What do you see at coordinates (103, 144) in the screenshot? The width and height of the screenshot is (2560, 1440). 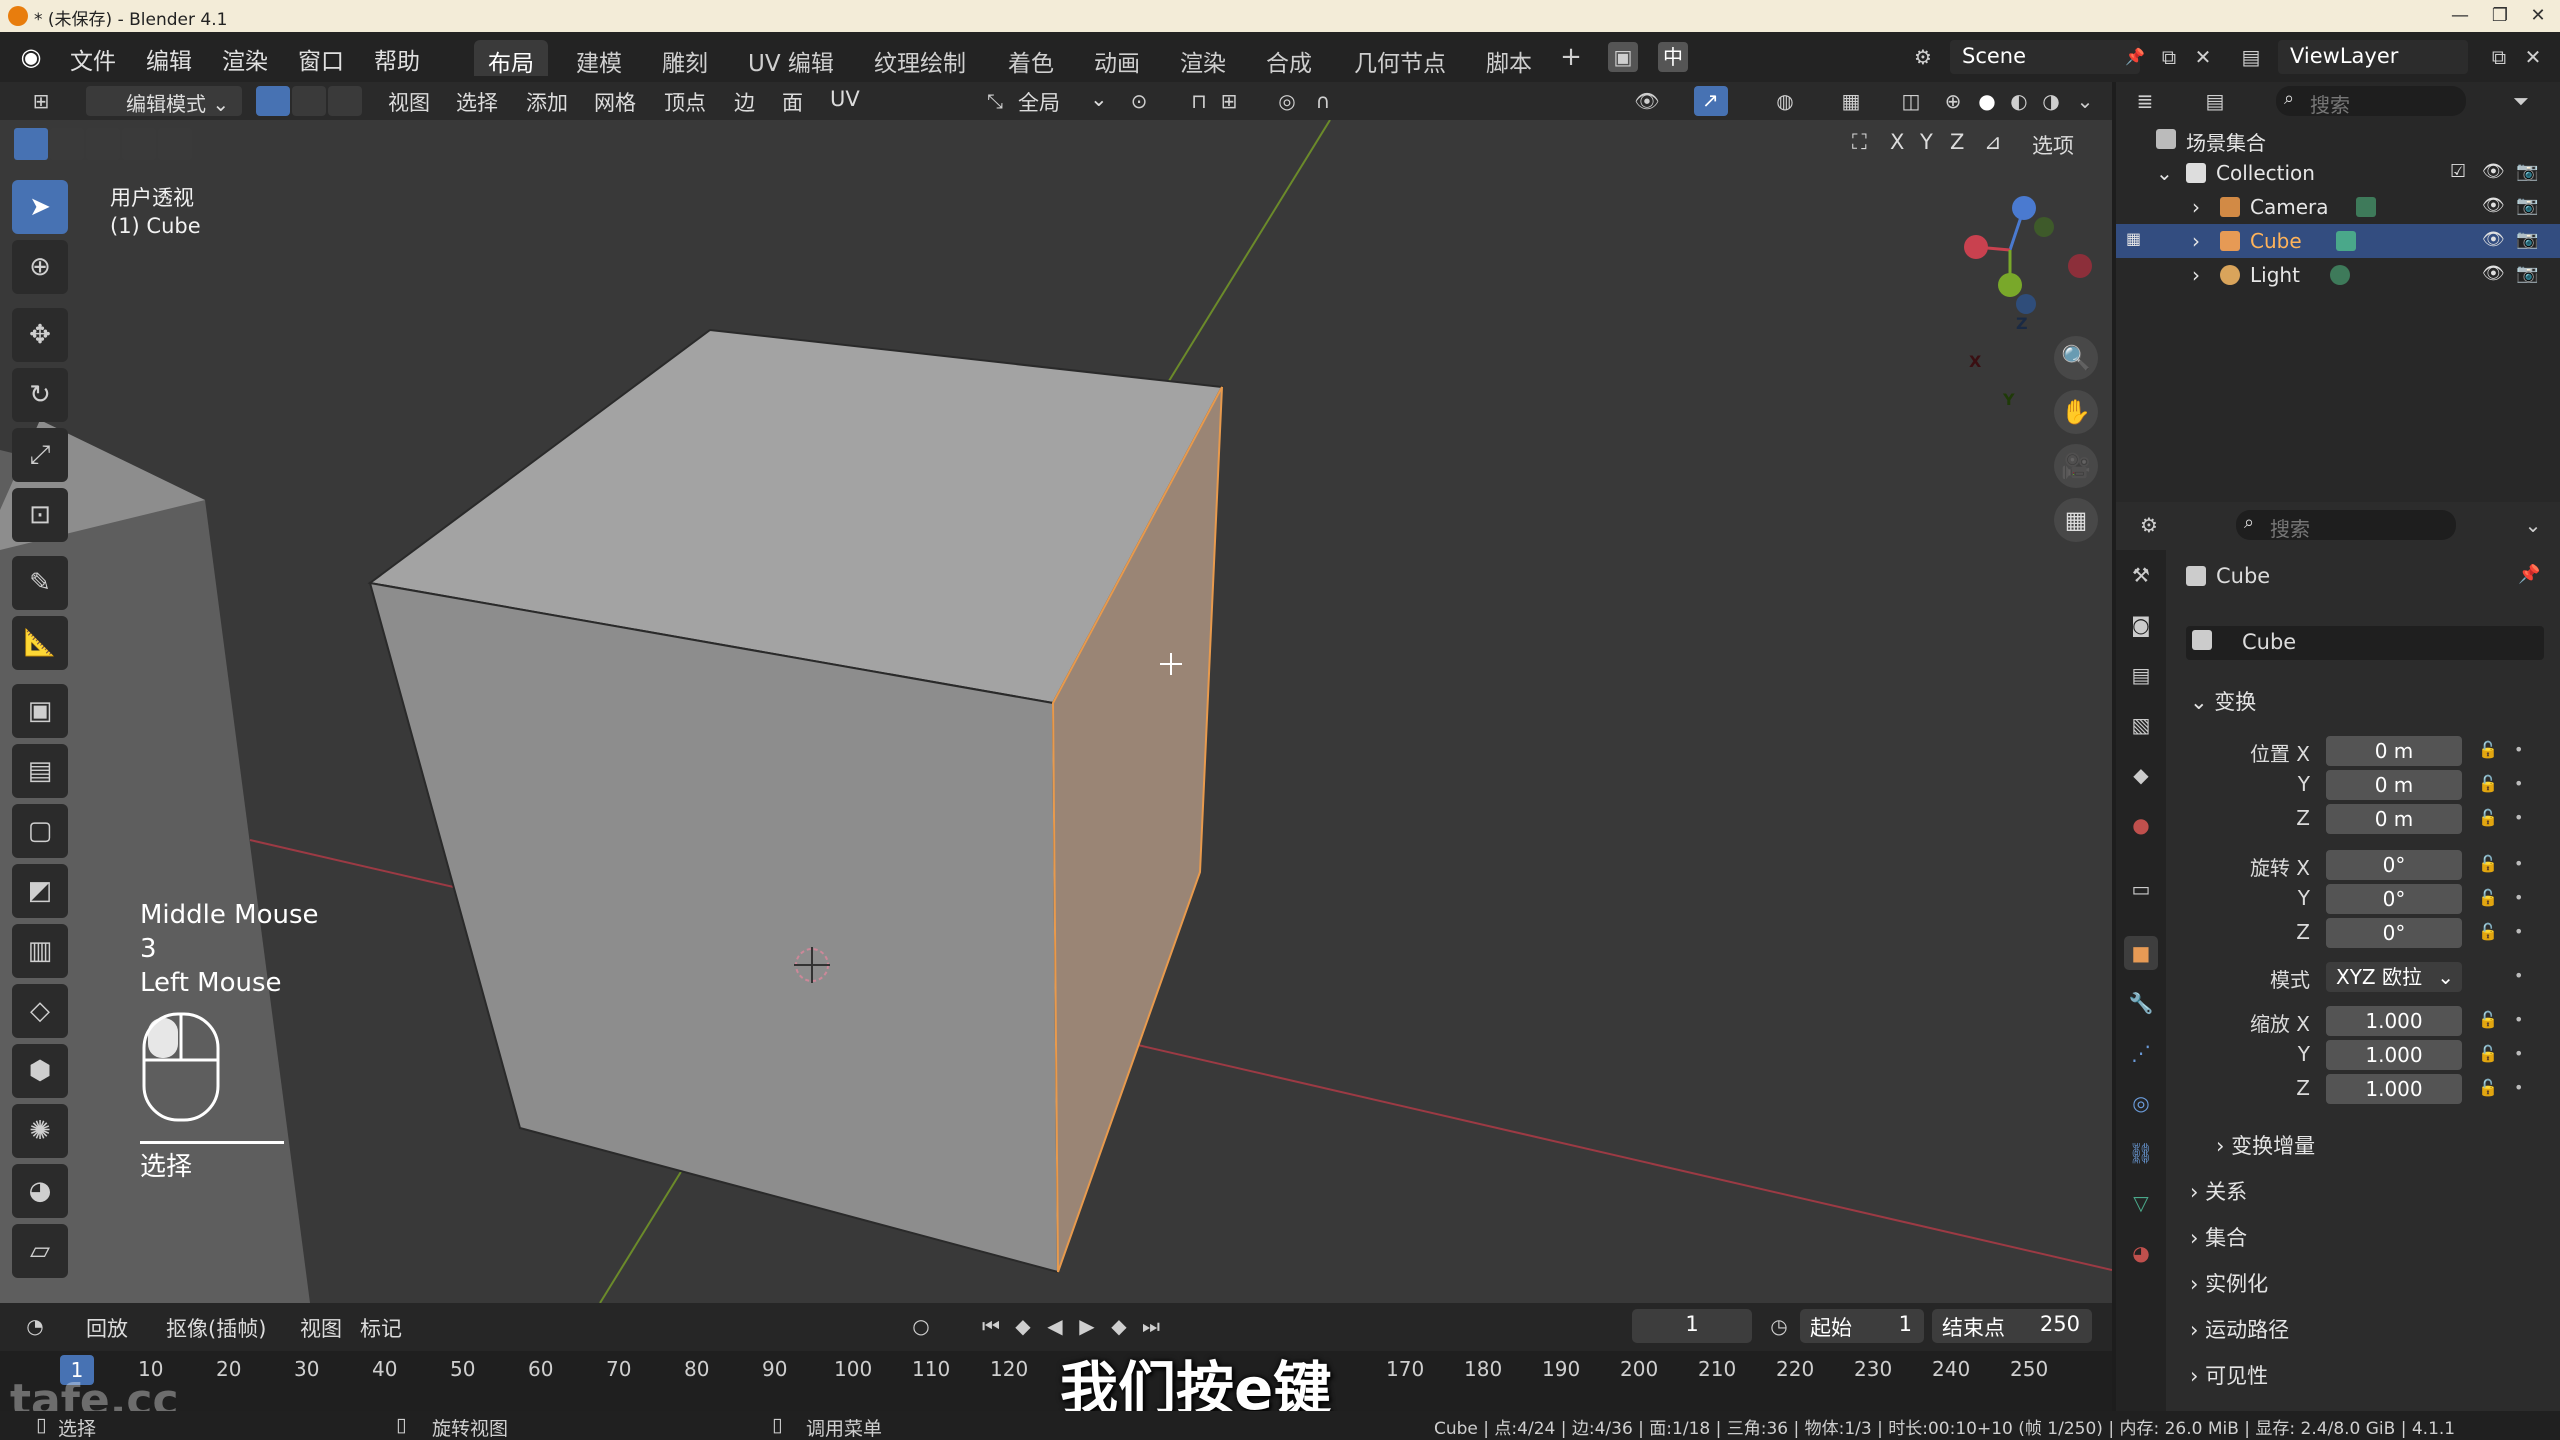 I see `select-subtract-button` at bounding box center [103, 144].